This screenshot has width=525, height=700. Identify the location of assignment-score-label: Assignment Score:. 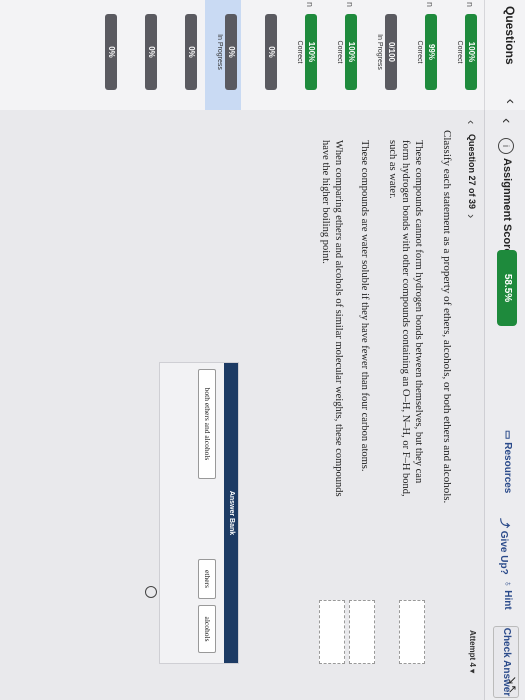
(507, 208).